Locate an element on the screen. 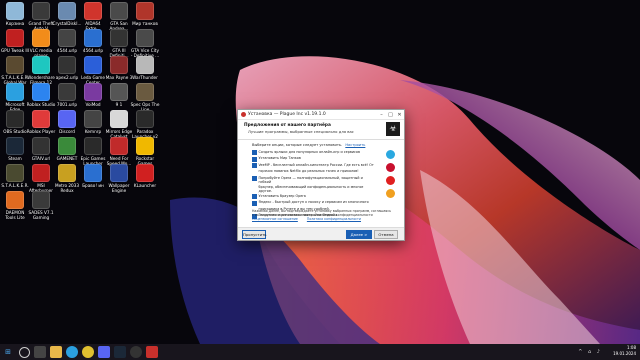 The image size is (640, 360). installer-taskbar-icon is located at coordinates (152, 352).